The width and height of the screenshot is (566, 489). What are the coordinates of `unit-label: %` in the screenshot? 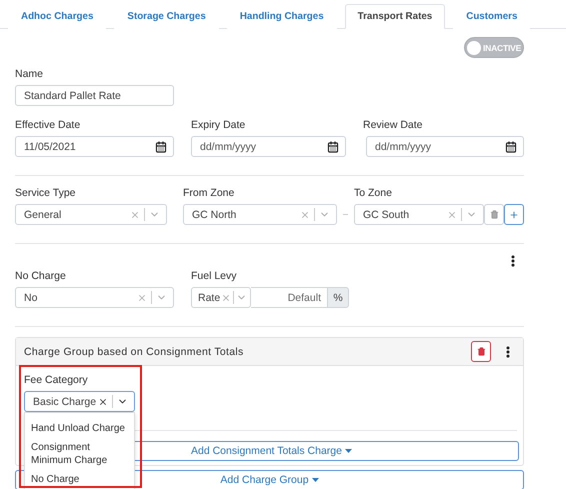 It's located at (338, 297).